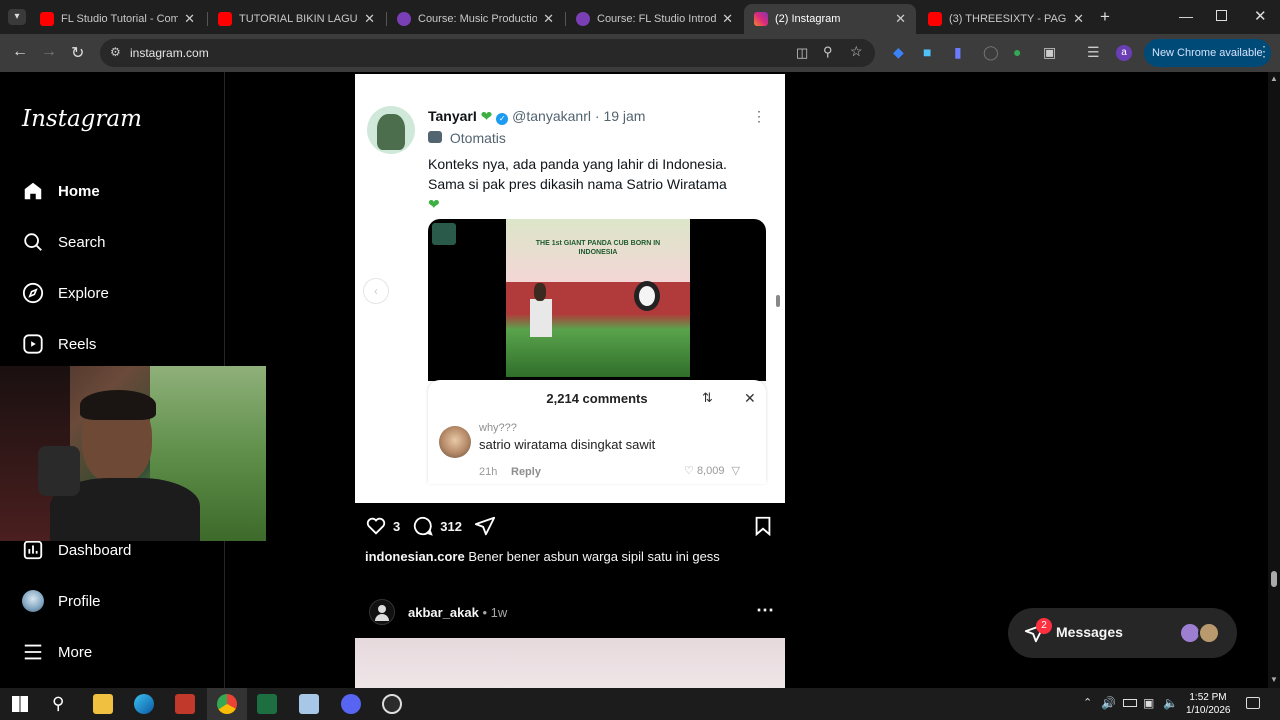 This screenshot has width=1280, height=720. Describe the element at coordinates (77, 53) in the screenshot. I see `reload-button: ↻` at that location.